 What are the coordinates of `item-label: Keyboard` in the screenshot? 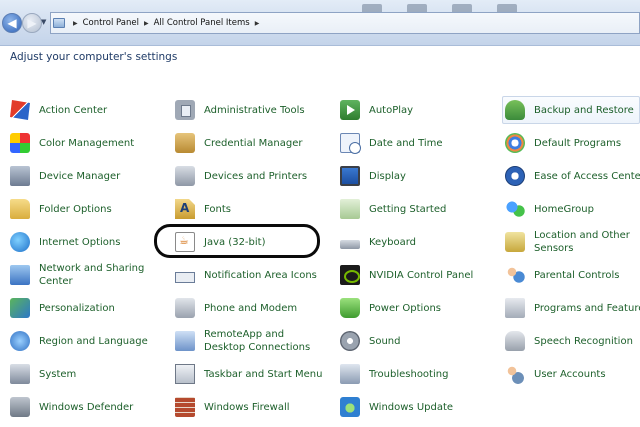 It's located at (393, 242).